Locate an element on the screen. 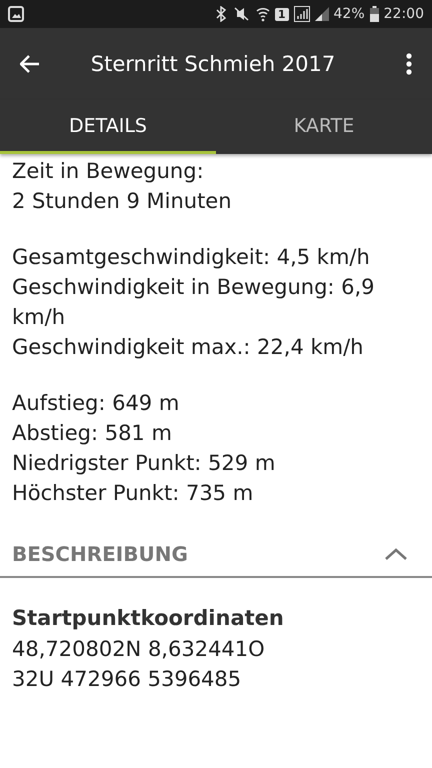 This screenshot has width=432, height=768. back-arrow-icon is located at coordinates (30, 64).